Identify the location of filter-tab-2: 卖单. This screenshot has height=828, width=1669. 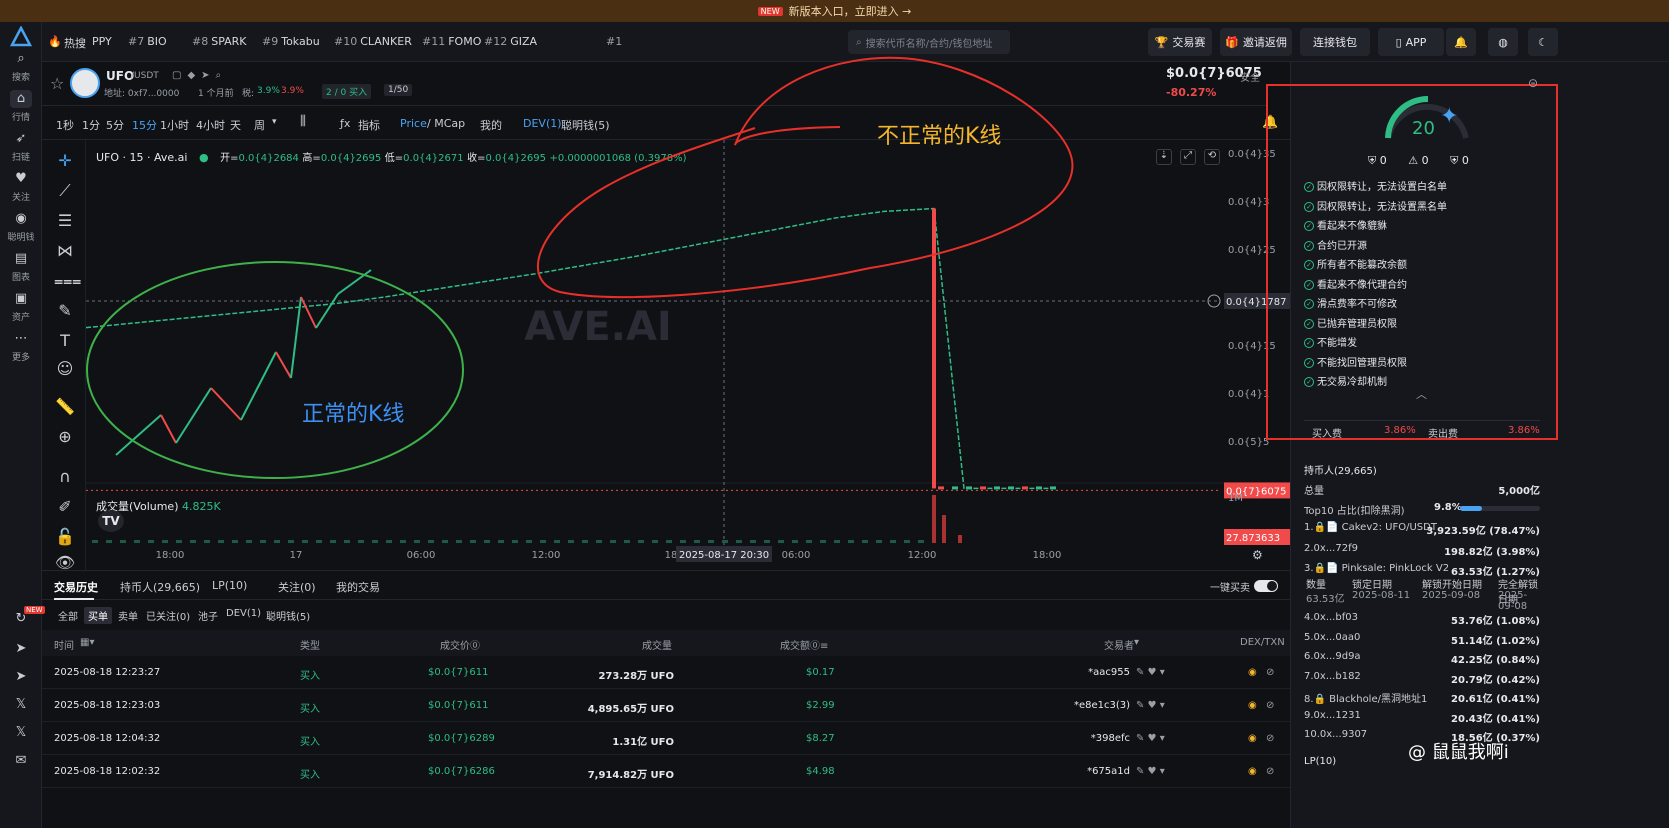
(128, 615).